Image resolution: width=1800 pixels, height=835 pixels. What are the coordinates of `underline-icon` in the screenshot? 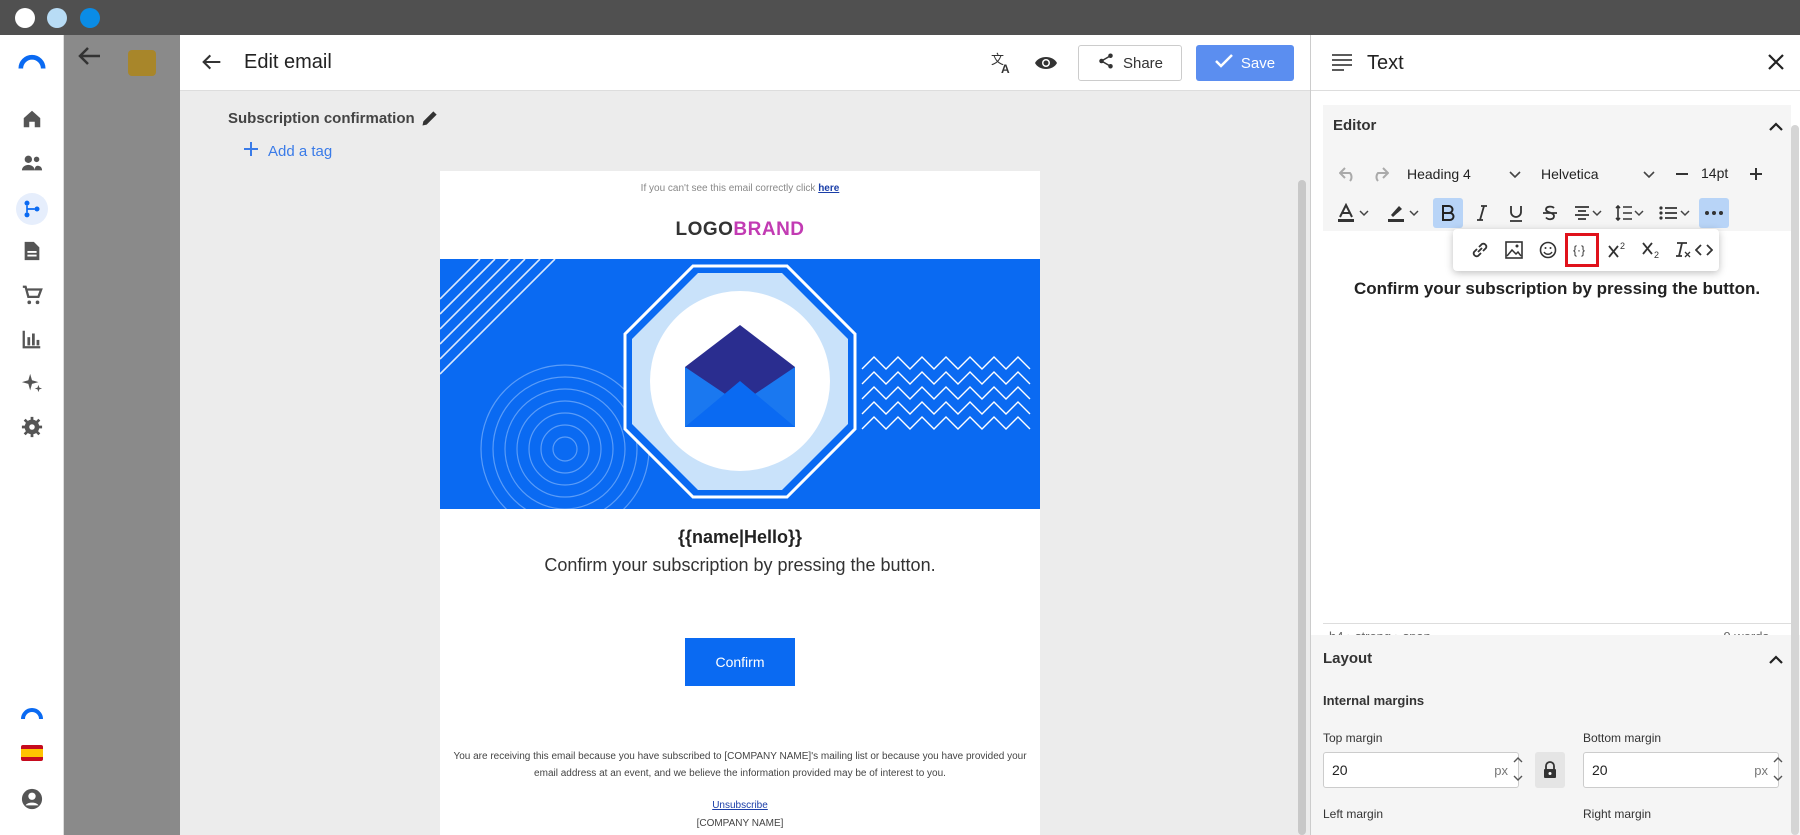 It's located at (1516, 213).